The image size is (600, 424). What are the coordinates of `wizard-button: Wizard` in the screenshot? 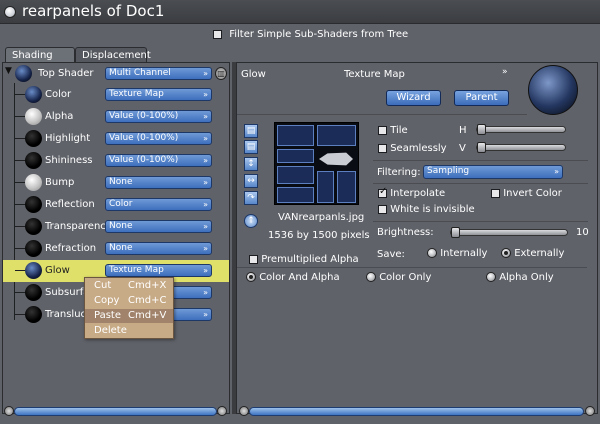 It's located at (413, 98).